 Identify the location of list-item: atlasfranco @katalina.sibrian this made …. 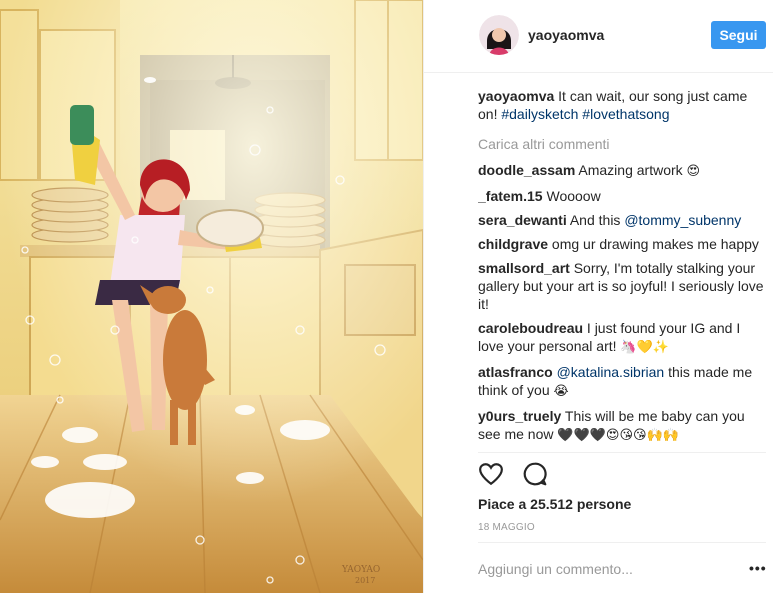
(621, 382).